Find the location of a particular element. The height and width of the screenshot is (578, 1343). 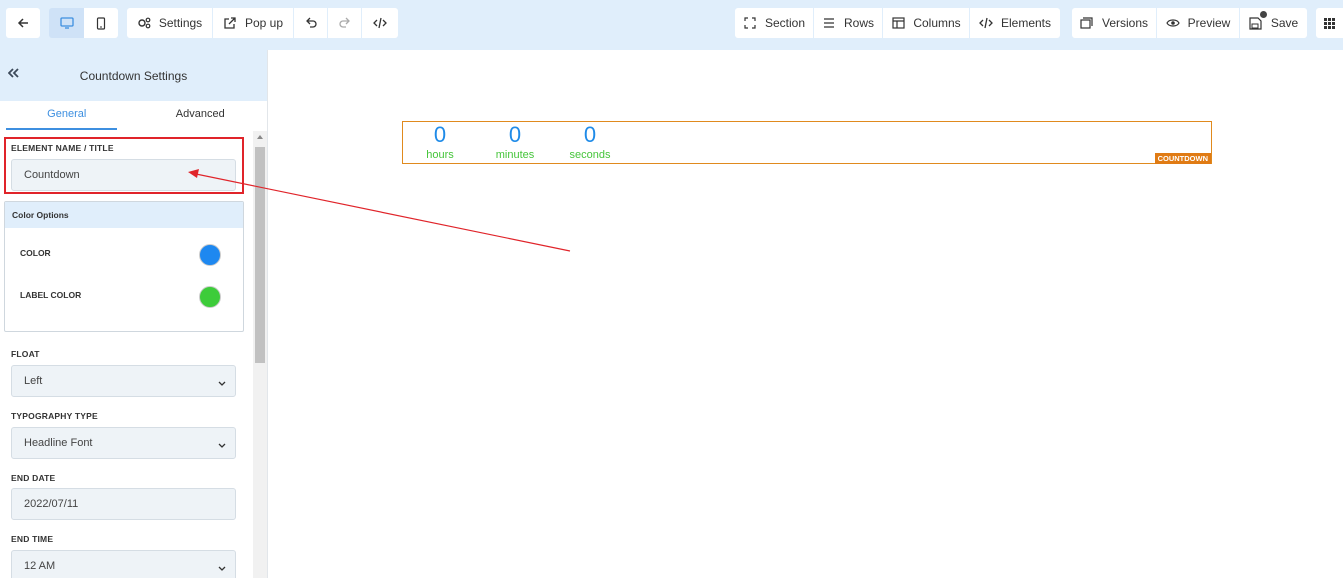

section-button: Section is located at coordinates (774, 23).